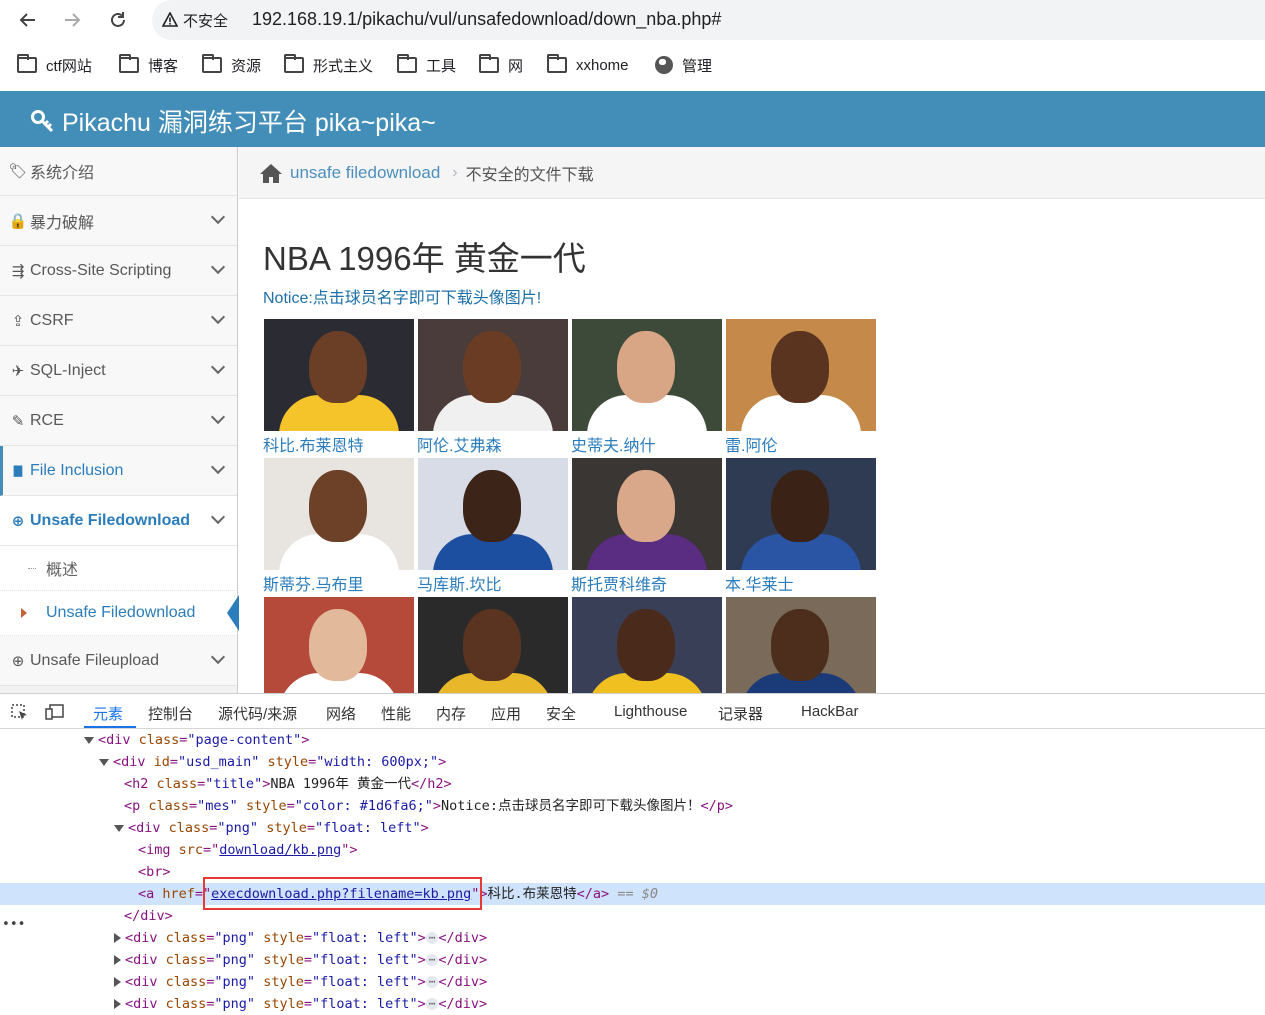  I want to click on download-icon: ⊕, so click(18, 521).